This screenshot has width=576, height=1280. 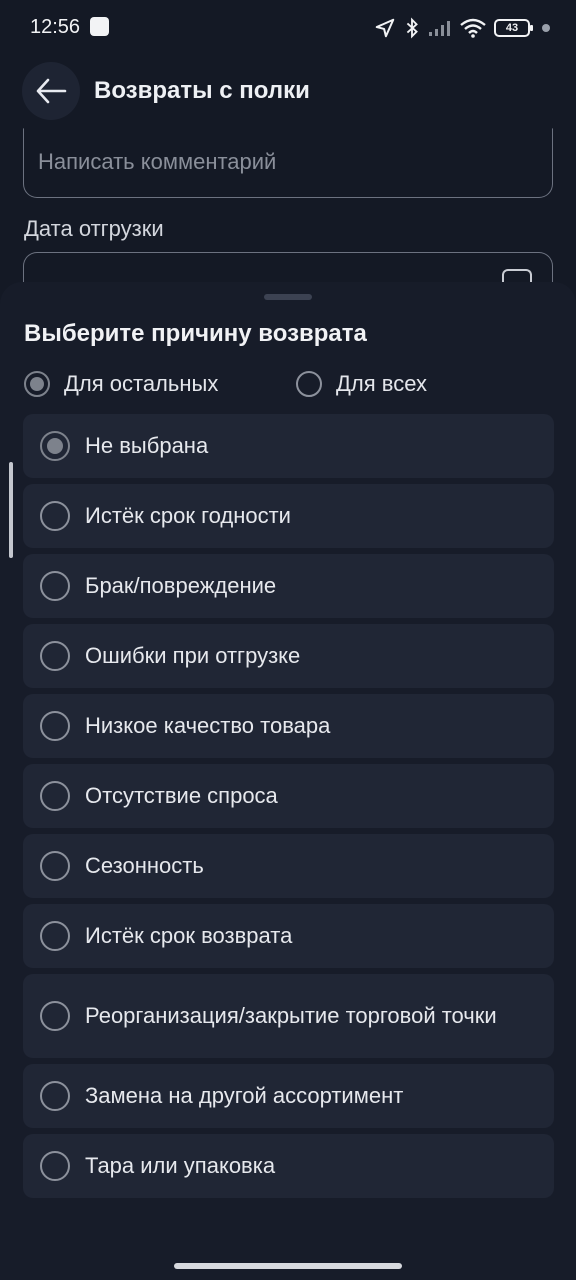 I want to click on reason-item: Брак/повреждение, so click(x=288, y=586).